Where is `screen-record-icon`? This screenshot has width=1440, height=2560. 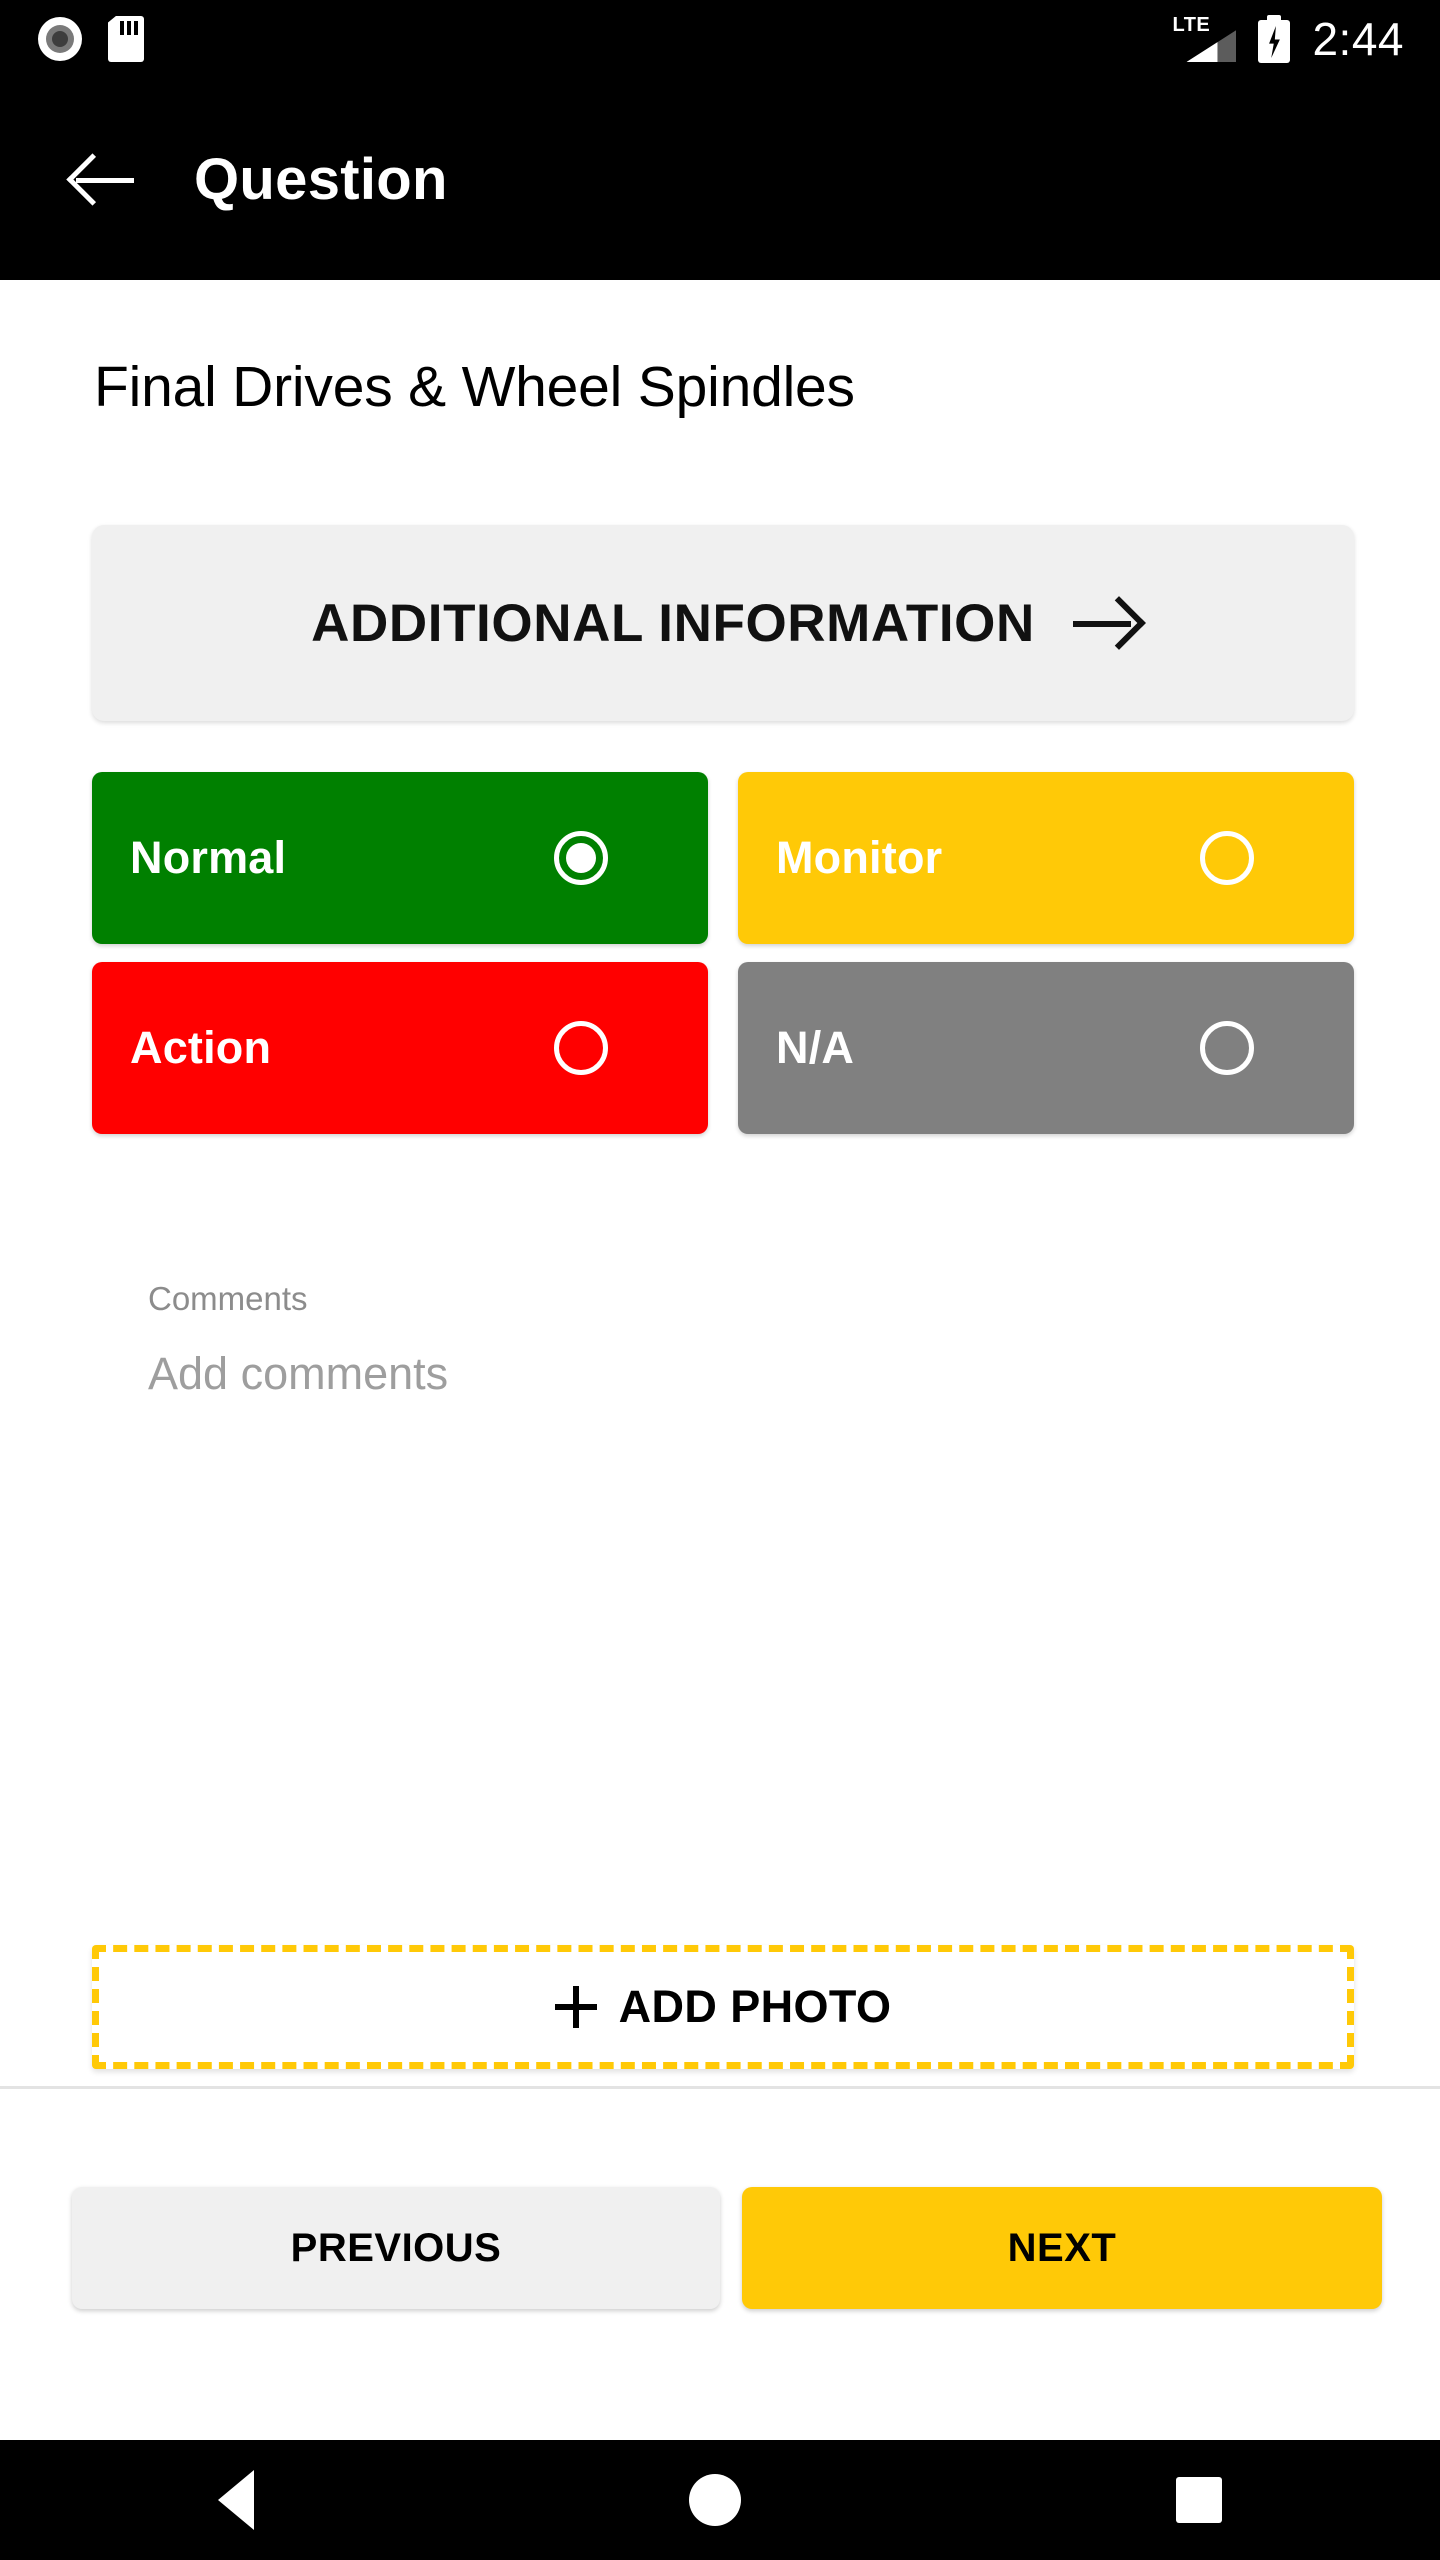 screen-record-icon is located at coordinates (60, 39).